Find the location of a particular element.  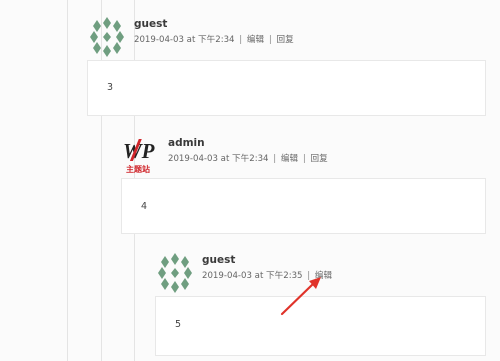

comment-text: 4 is located at coordinates (144, 206).